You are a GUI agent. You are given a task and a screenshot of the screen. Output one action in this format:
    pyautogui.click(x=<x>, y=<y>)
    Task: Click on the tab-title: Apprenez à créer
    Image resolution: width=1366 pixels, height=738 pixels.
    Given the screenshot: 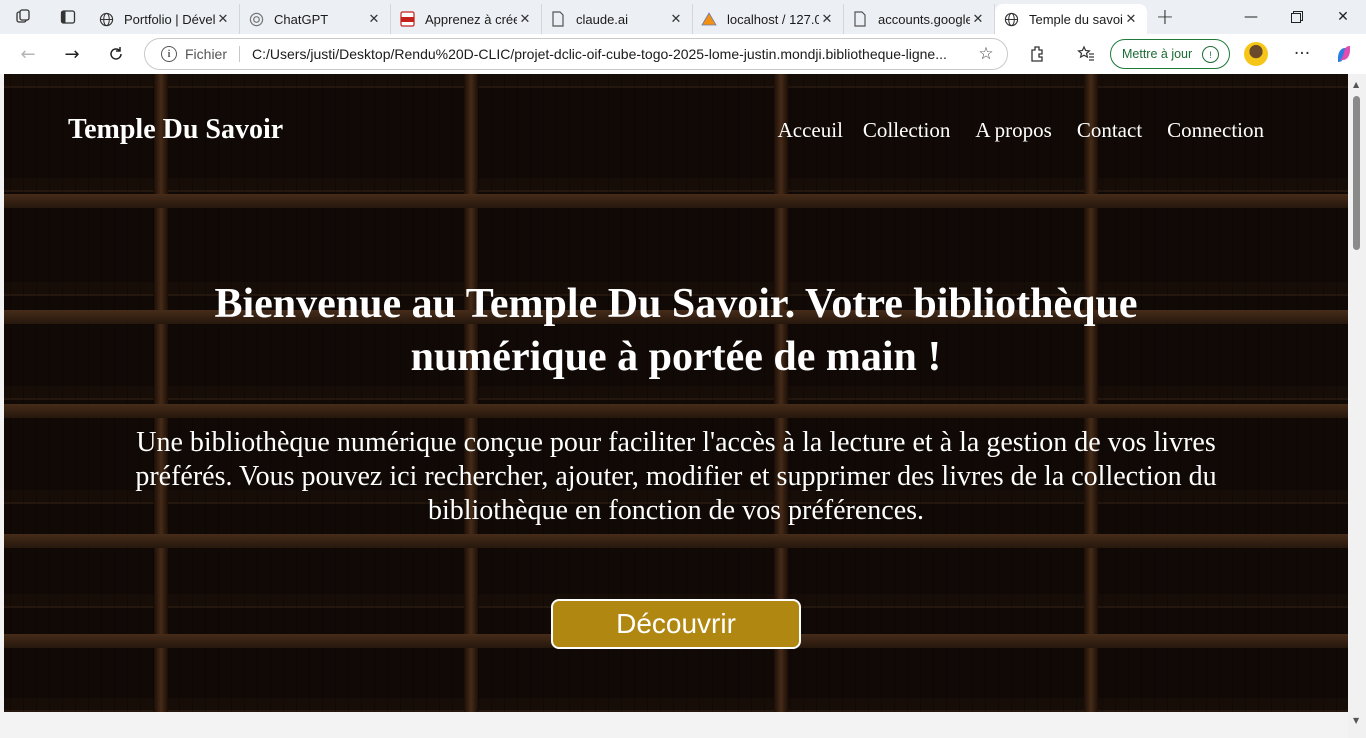 What is the action you would take?
    pyautogui.click(x=471, y=19)
    